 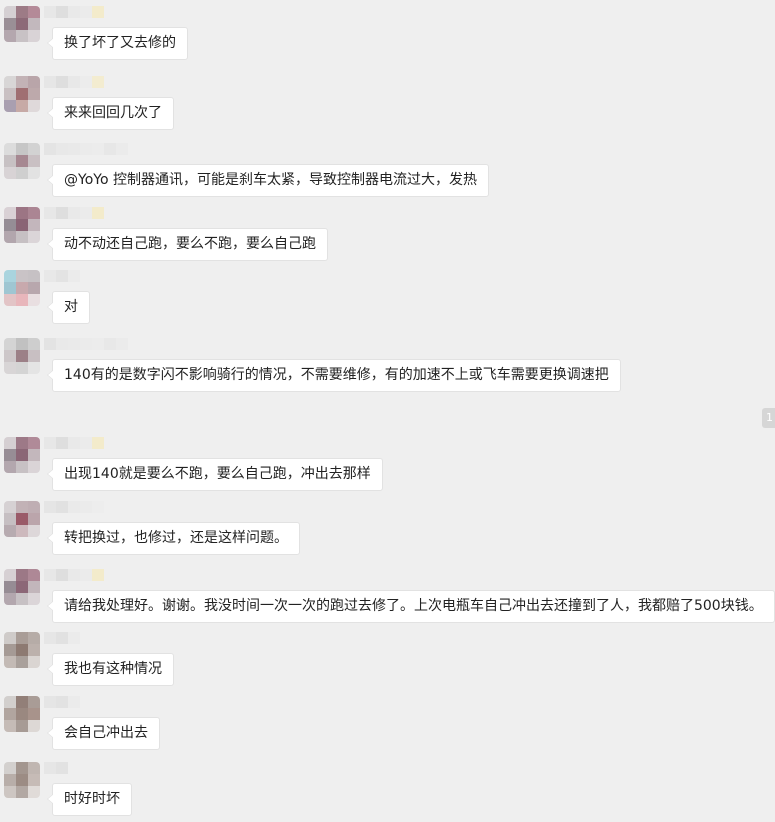 I want to click on chat-message: 对, so click(x=387, y=300).